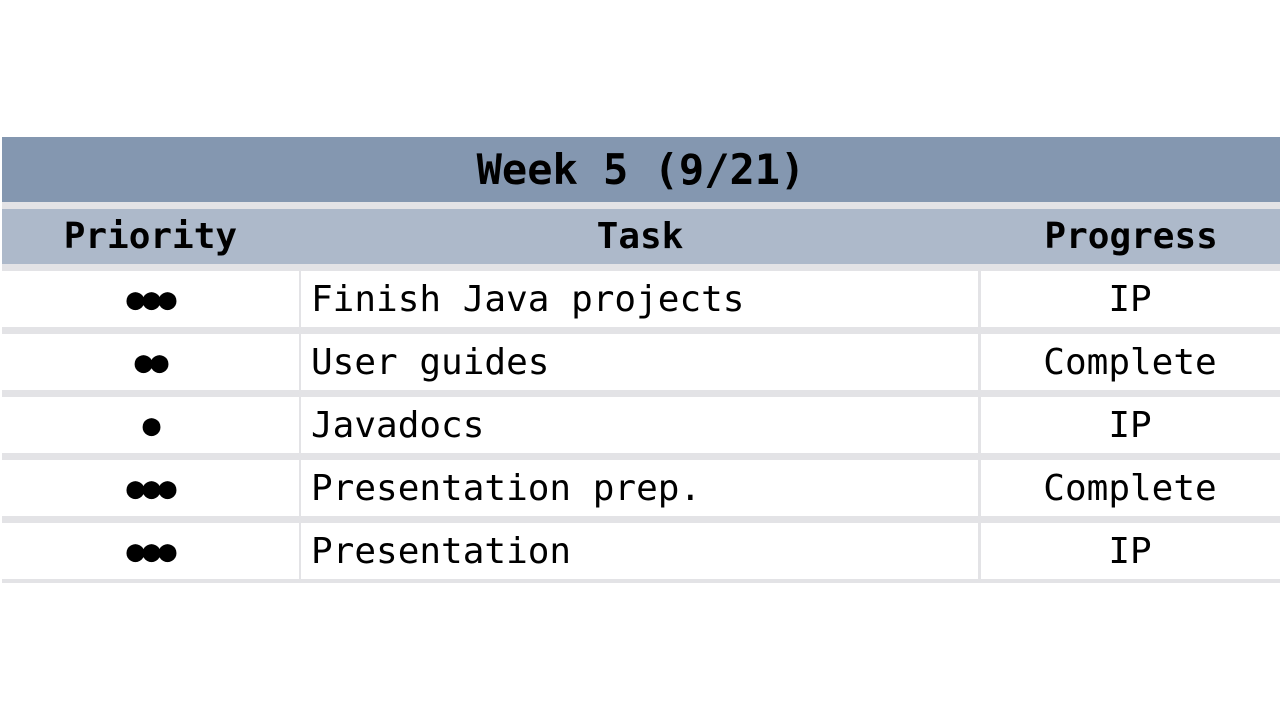 The width and height of the screenshot is (1280, 720). What do you see at coordinates (638, 551) in the screenshot?
I see `task-cell: Presentation` at bounding box center [638, 551].